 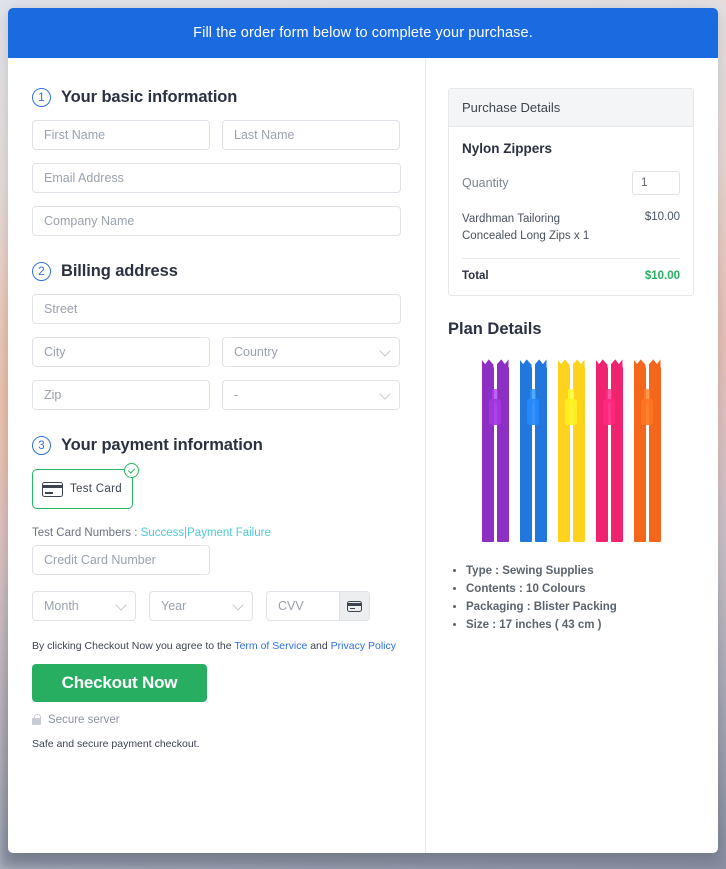 I want to click on section-payment-title: Your payment information, so click(x=162, y=445).